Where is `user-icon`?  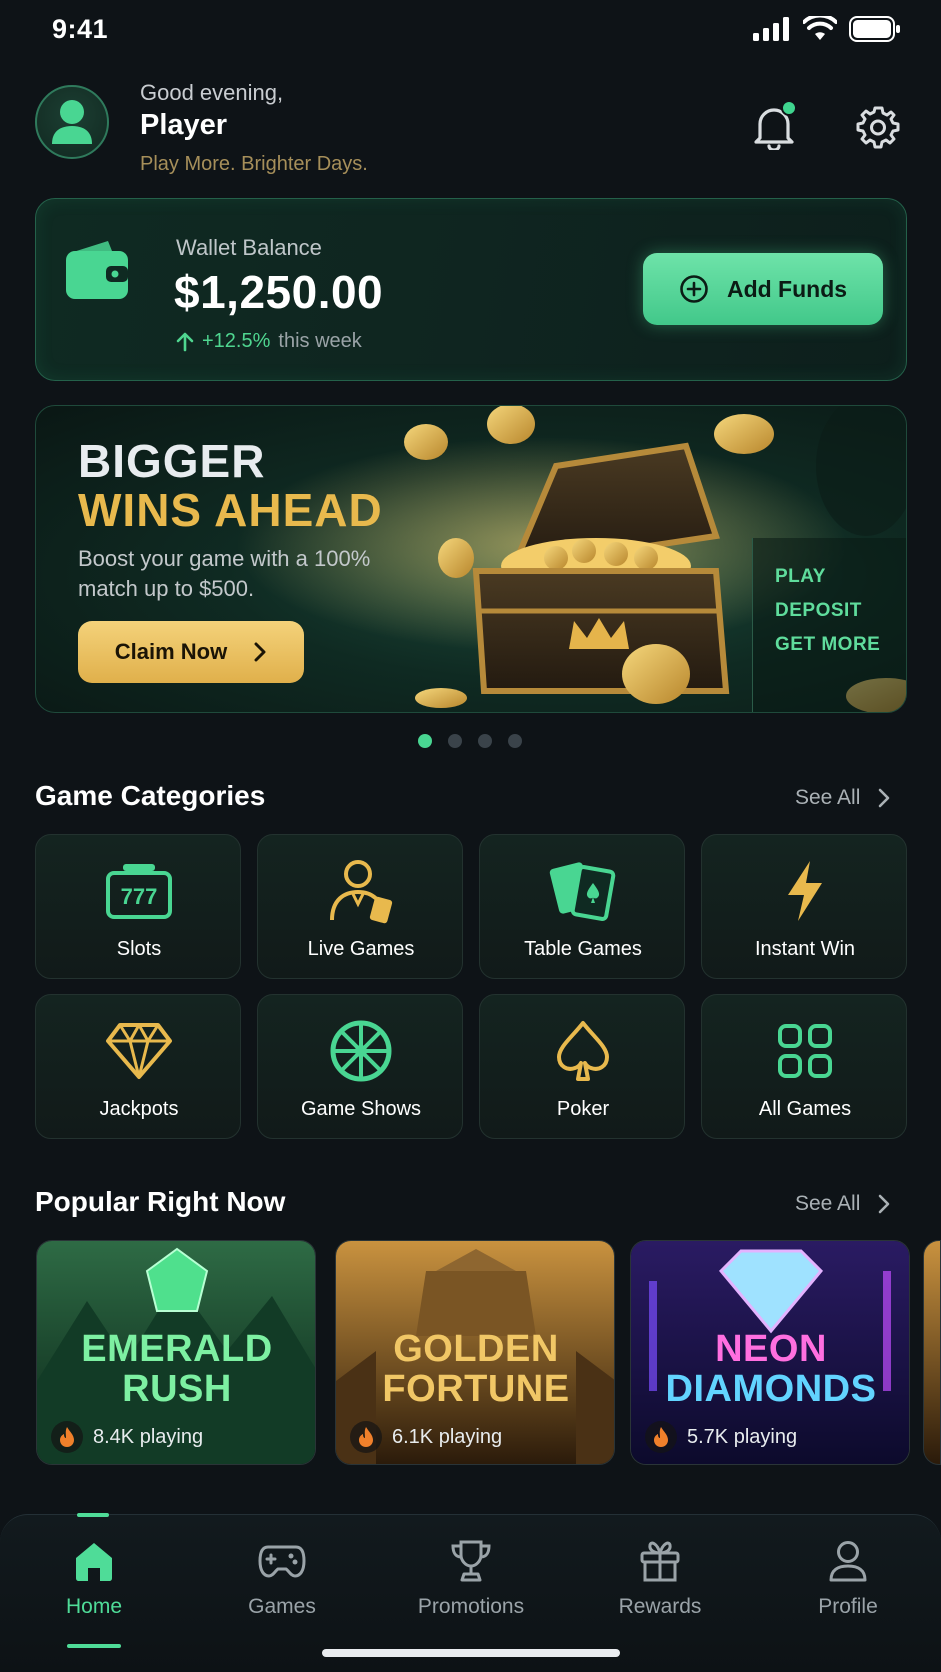 user-icon is located at coordinates (72, 122).